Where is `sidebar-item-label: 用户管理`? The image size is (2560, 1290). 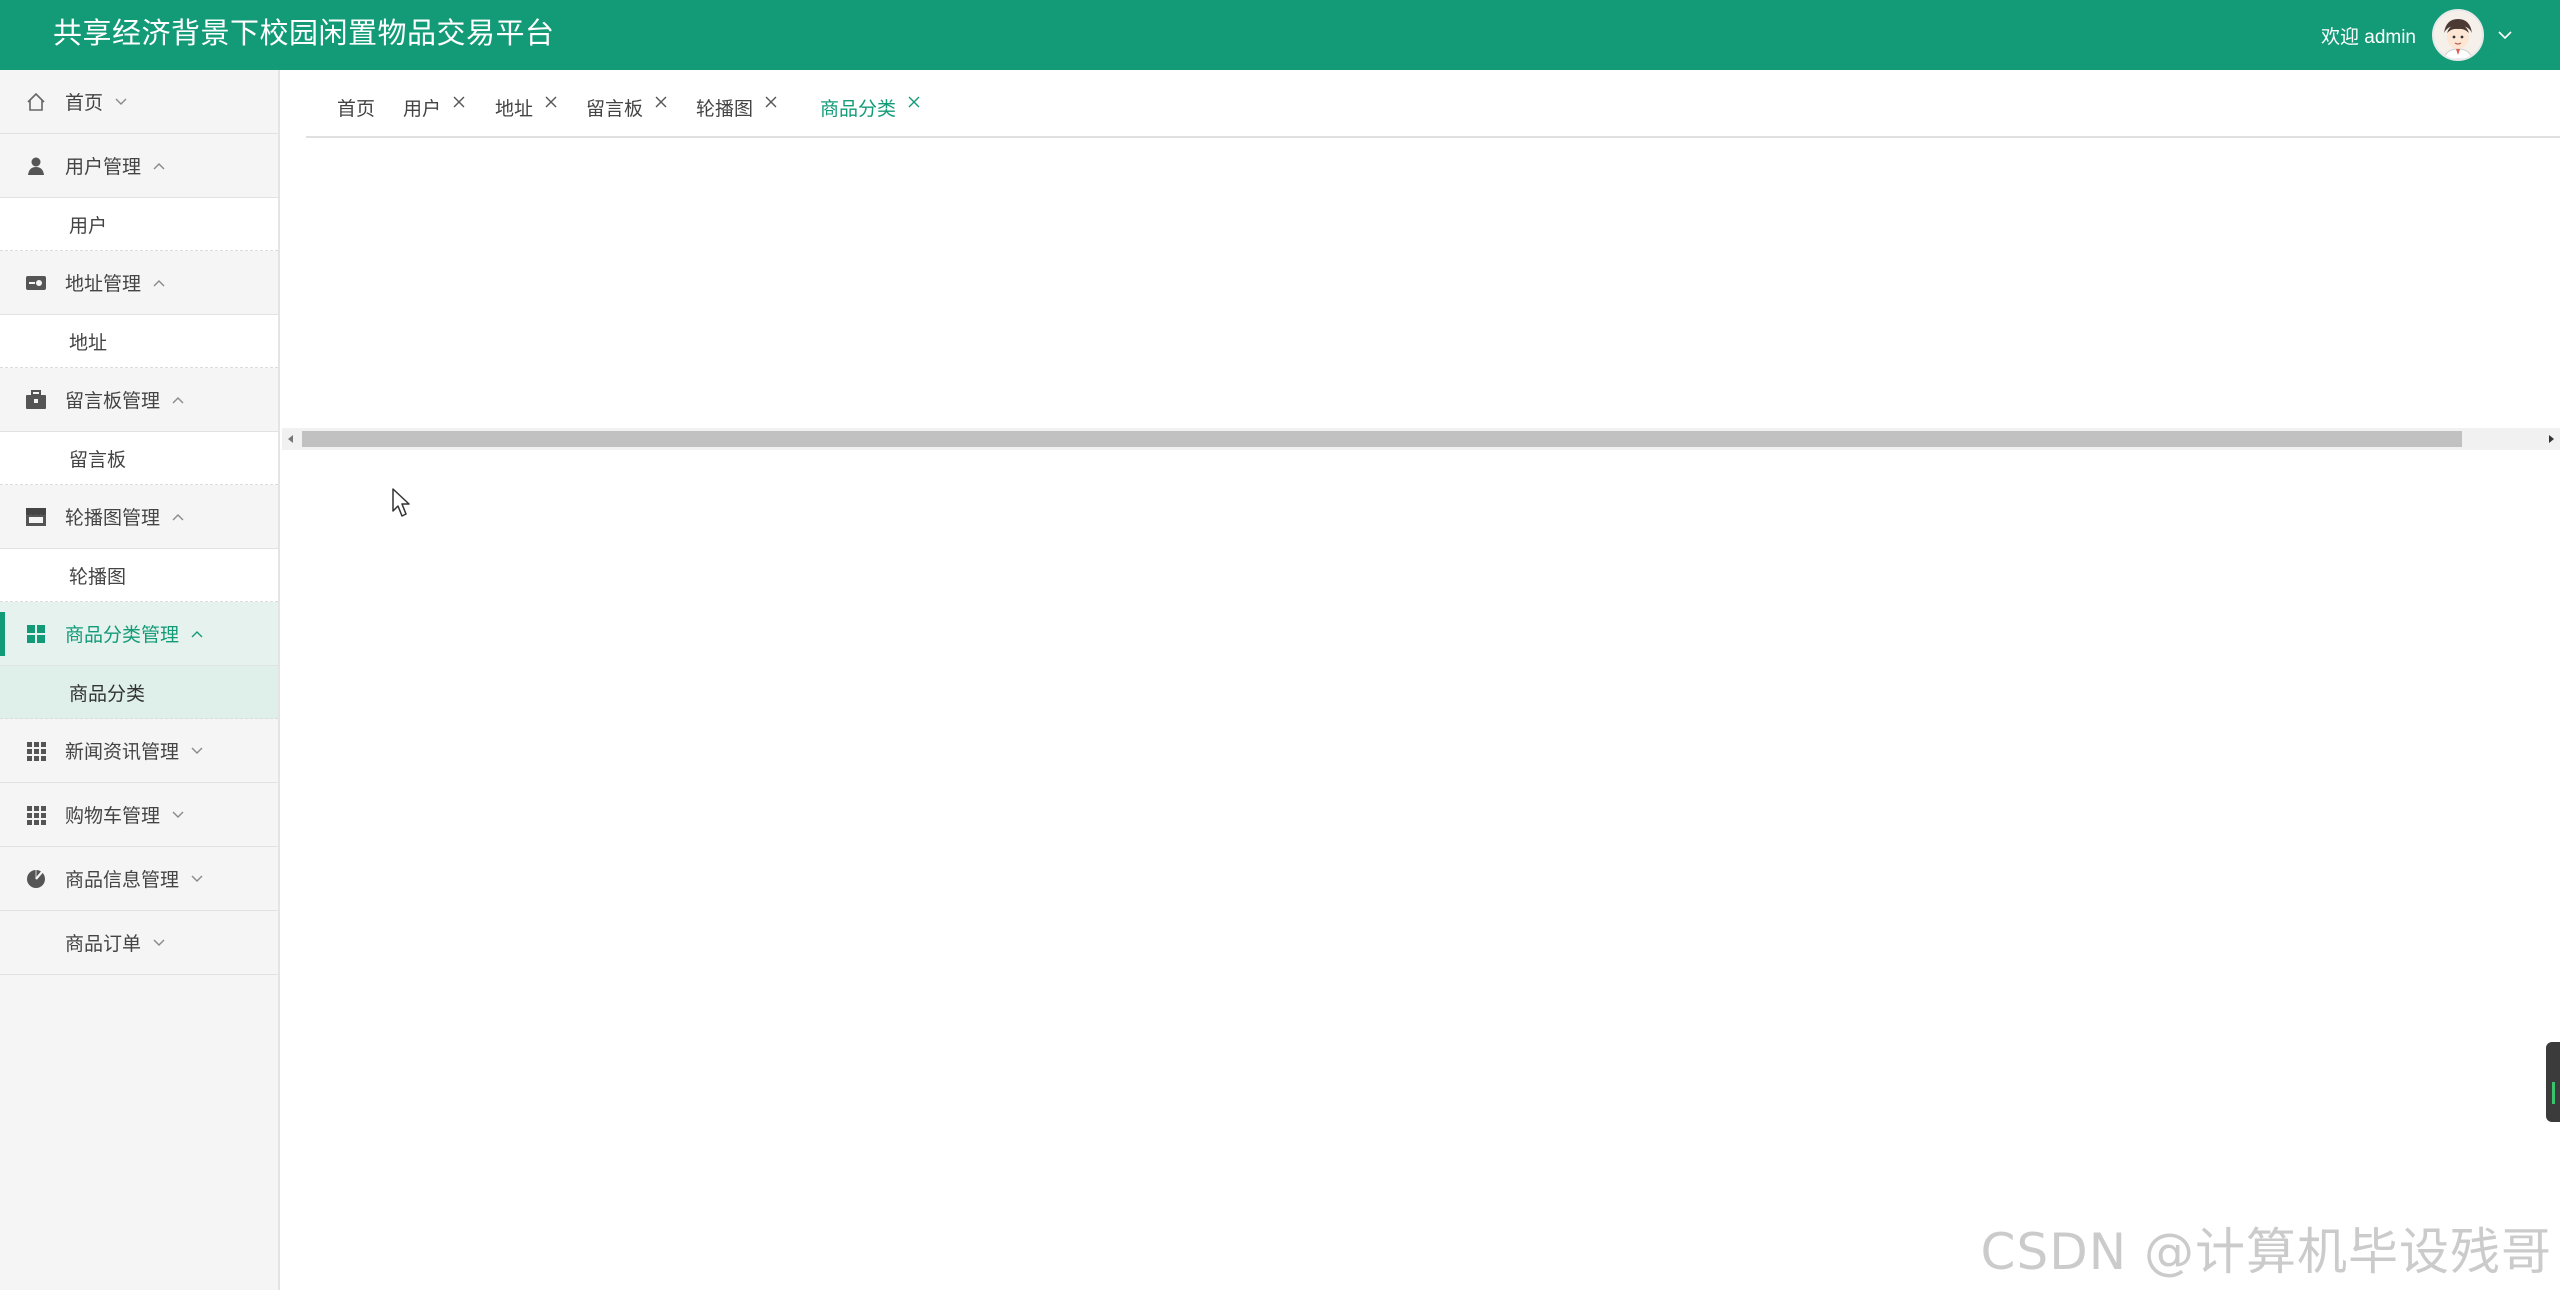 sidebar-item-label: 用户管理 is located at coordinates (103, 167).